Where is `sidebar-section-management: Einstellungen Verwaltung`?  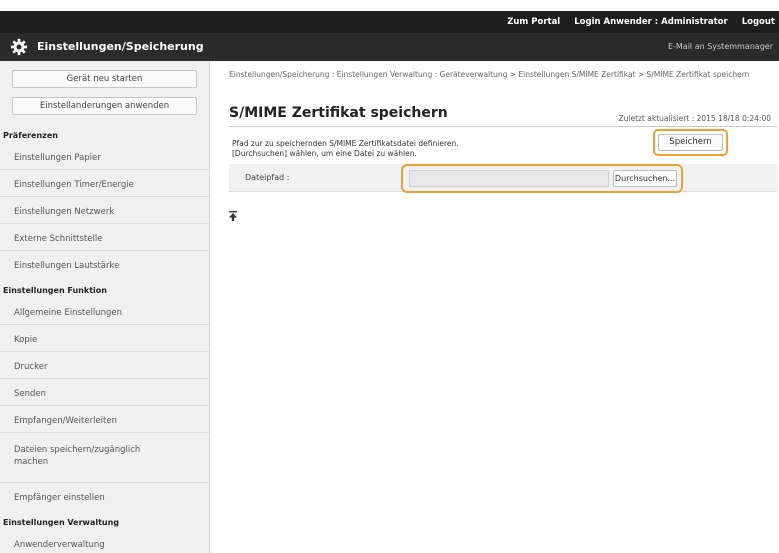
sidebar-section-management: Einstellungen Verwaltung is located at coordinates (61, 522).